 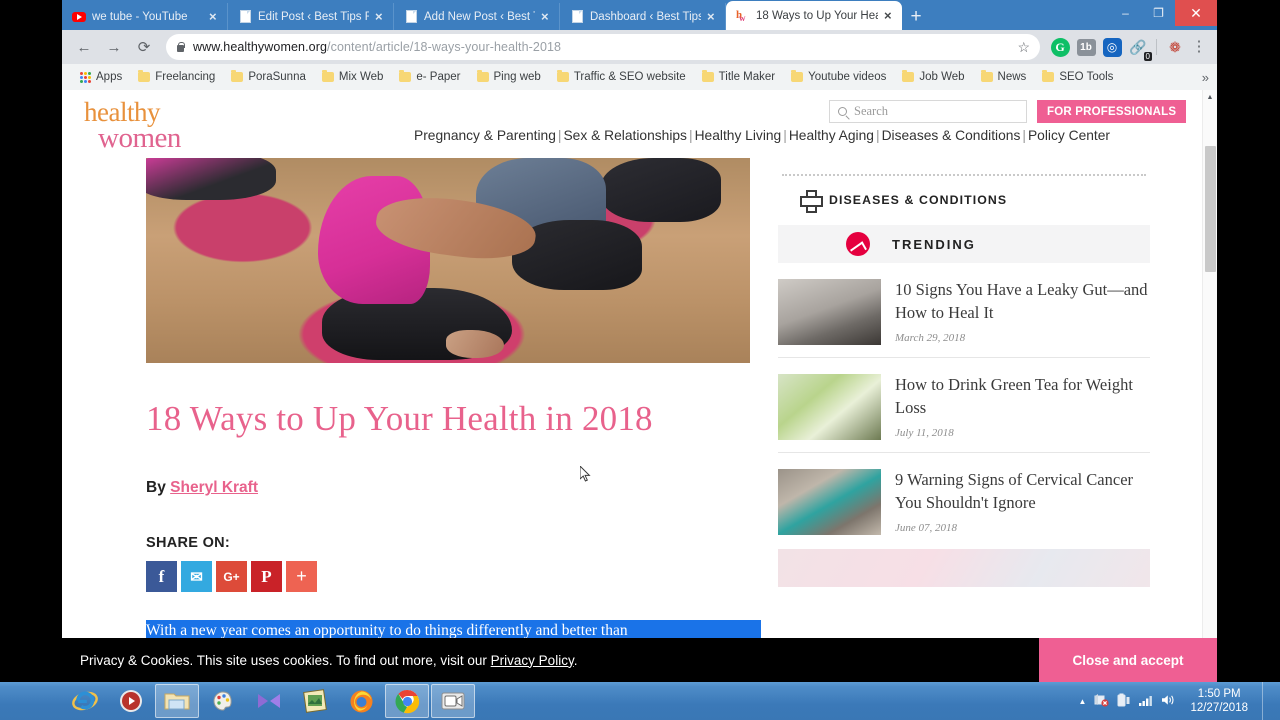 I want to click on nav-item-pregnancy-parenting: Pregnancy & Parenting, so click(x=485, y=135).